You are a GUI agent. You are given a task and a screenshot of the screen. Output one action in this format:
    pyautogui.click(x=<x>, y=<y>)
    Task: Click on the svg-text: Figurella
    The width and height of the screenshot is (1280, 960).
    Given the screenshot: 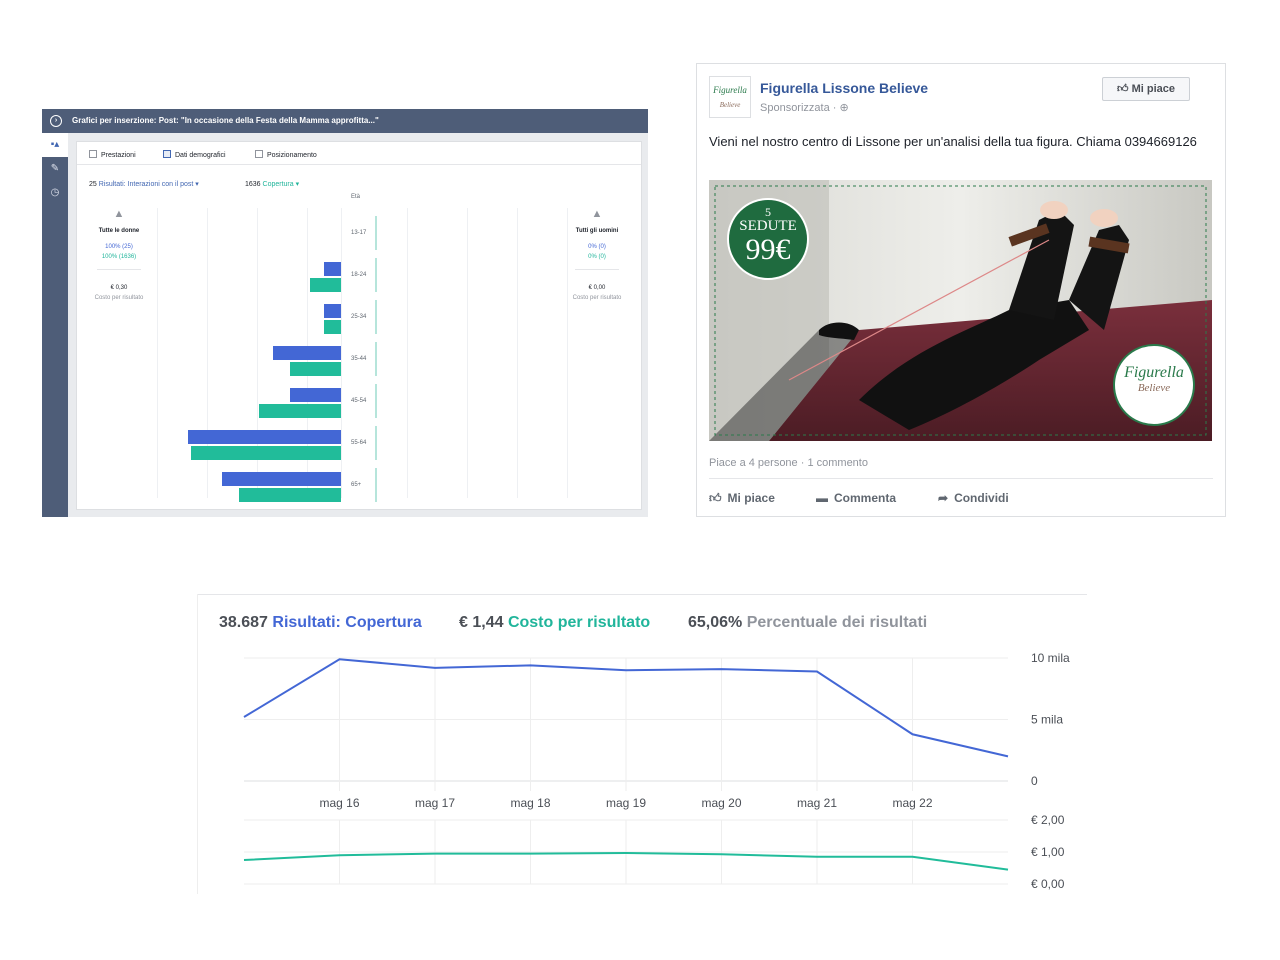 What is the action you would take?
    pyautogui.click(x=729, y=90)
    